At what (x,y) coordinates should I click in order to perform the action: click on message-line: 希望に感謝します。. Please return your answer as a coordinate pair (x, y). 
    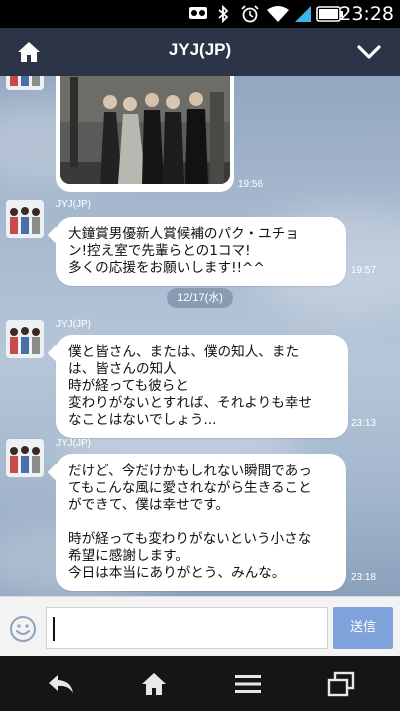
    Looking at the image, I should click on (128, 556).